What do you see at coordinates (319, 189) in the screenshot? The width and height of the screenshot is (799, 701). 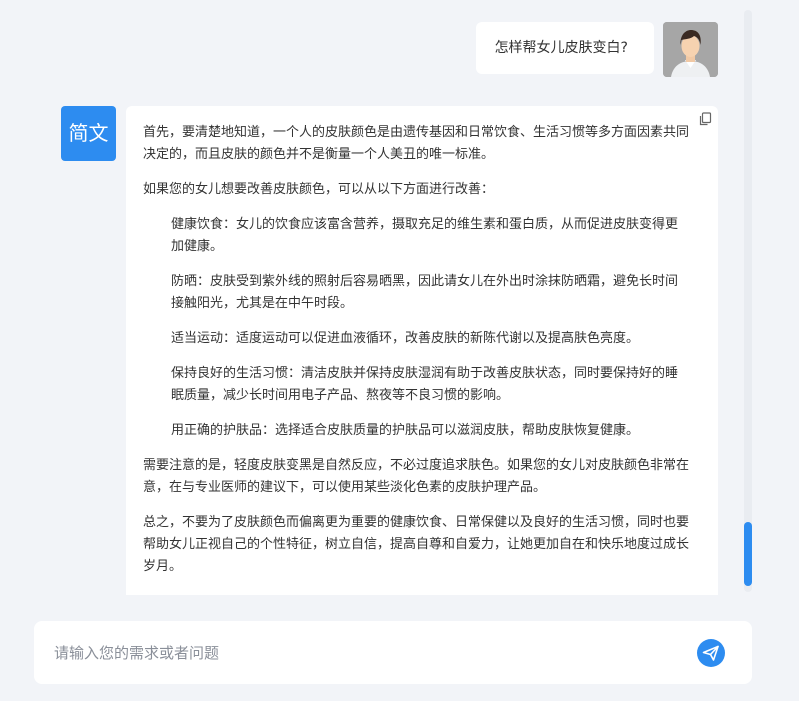 I see `response-paragraph: 如果您的女儿想要改善皮肤颜色，可以从以下方面进行改善：` at bounding box center [319, 189].